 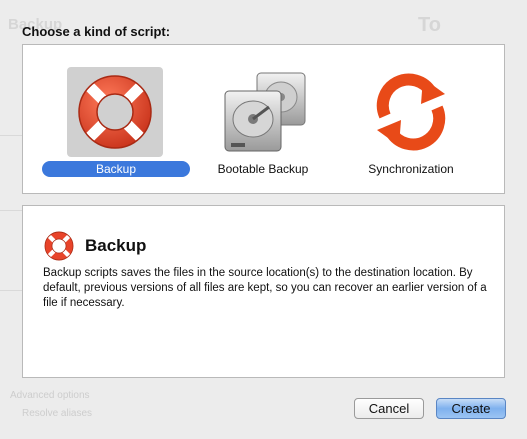 I want to click on description-title: Backup, so click(x=116, y=245).